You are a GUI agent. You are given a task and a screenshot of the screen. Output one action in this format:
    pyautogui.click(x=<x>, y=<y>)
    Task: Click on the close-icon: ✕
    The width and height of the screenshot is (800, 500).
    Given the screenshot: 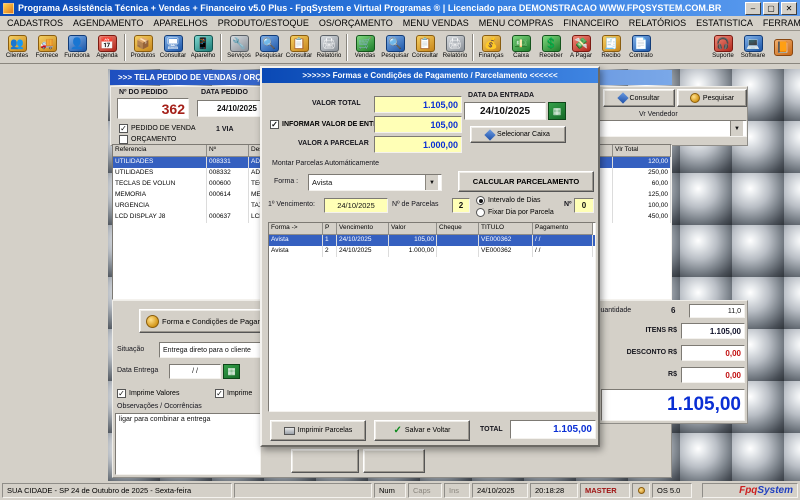 What is the action you would take?
    pyautogui.click(x=789, y=8)
    